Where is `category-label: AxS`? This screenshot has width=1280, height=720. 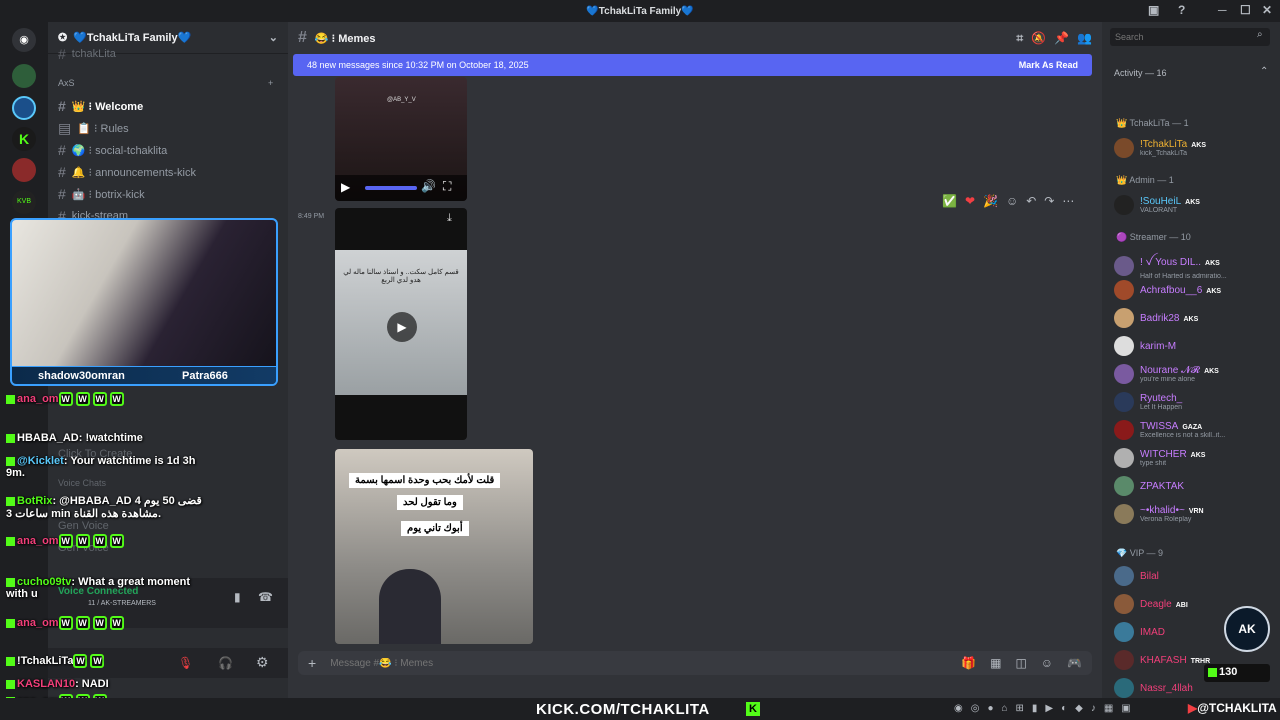 category-label: AxS is located at coordinates (66, 83).